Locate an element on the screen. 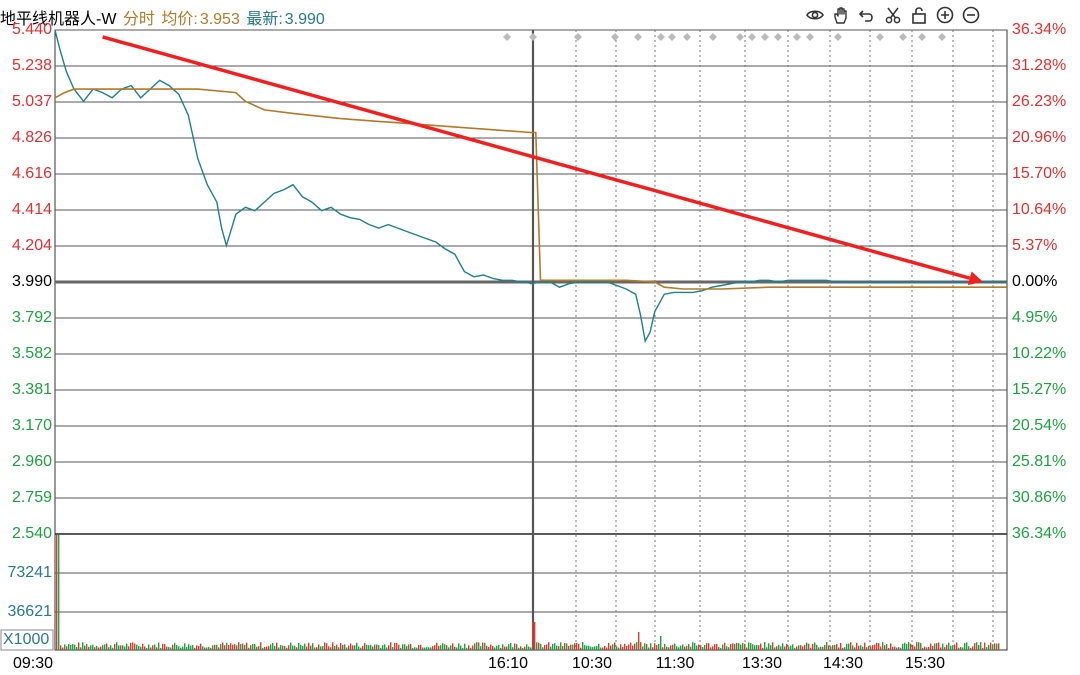 Image resolution: width=1080 pixels, height=675 pixels. pct-tick-label: 10.64% is located at coordinates (1039, 209).